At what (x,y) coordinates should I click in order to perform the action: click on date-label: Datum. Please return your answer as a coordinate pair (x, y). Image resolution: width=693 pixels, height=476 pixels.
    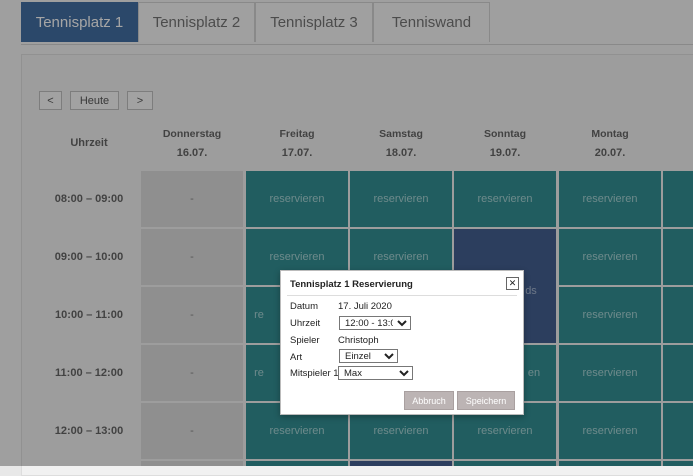
    Looking at the image, I should click on (304, 306).